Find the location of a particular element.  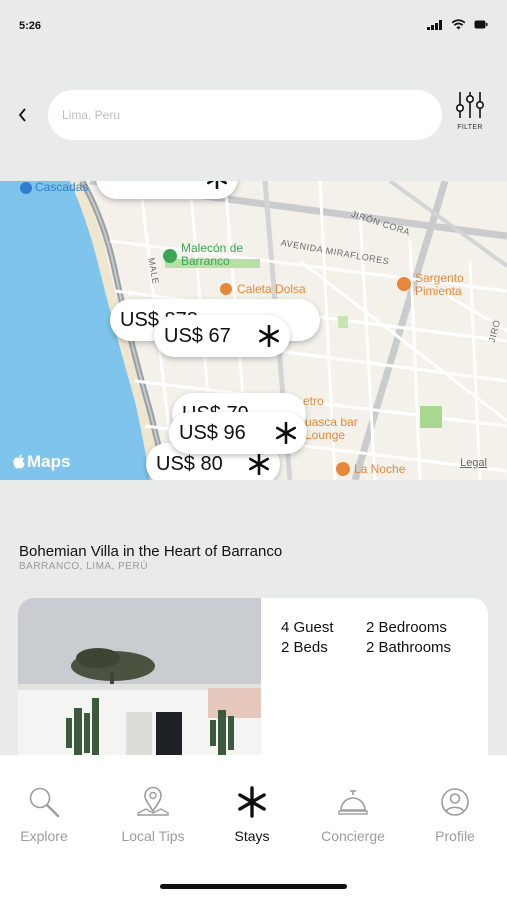

wifi-icon is located at coordinates (458, 24).